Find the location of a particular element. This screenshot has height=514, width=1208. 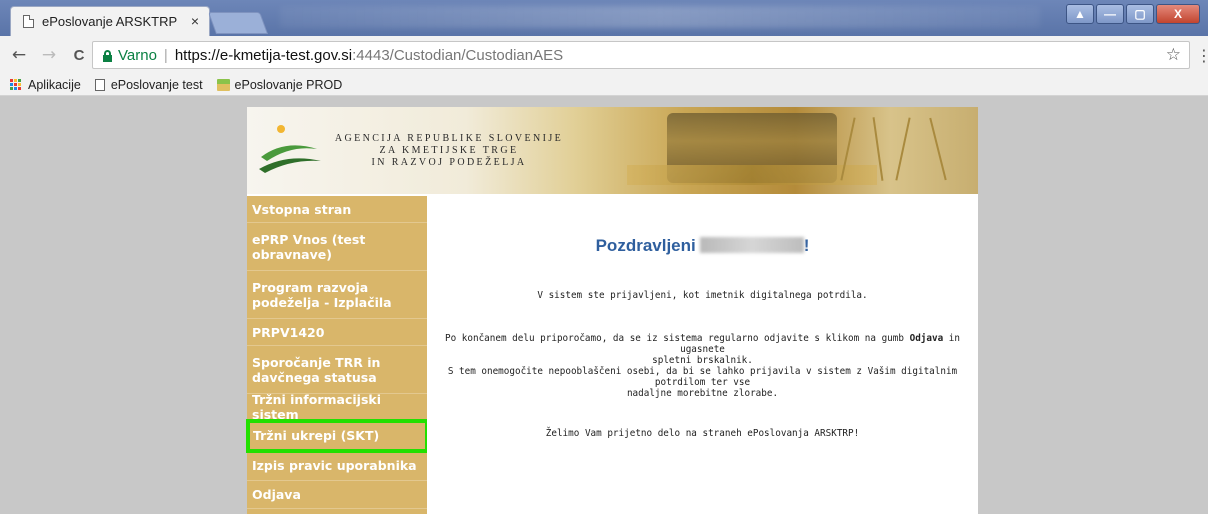

bookmark-label: Aplikacije is located at coordinates (54, 84).